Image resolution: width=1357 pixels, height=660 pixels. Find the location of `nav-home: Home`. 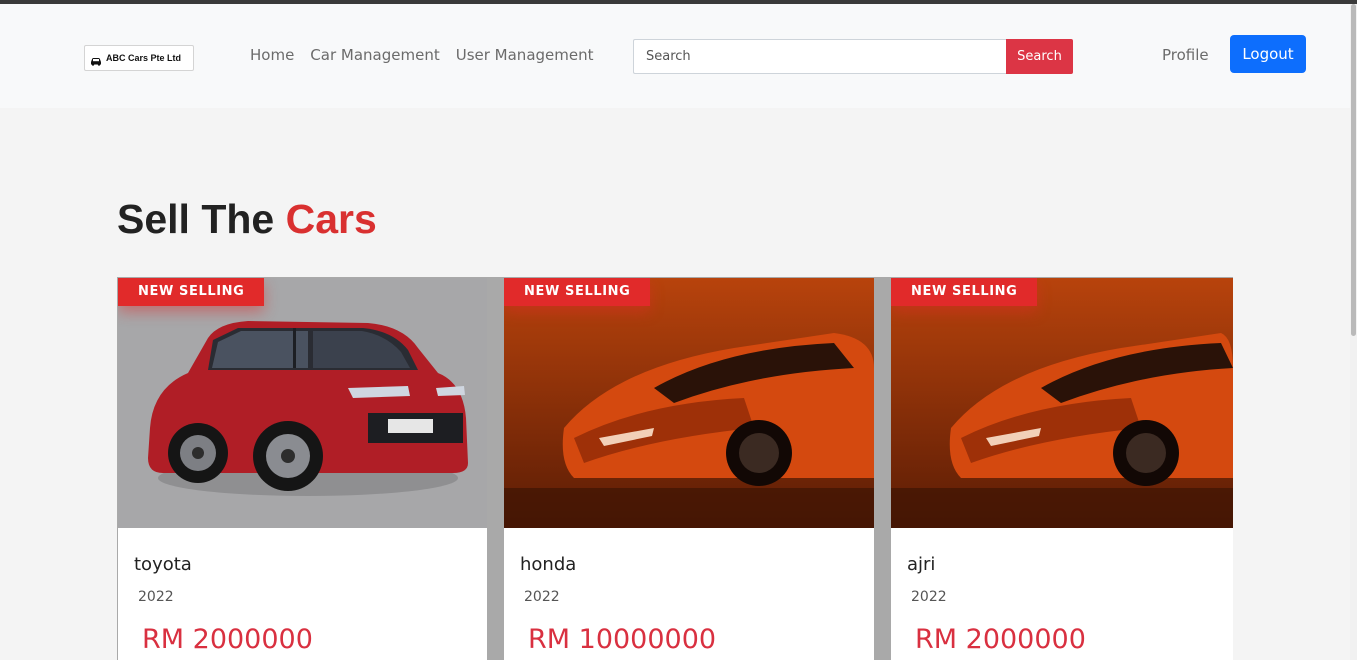

nav-home: Home is located at coordinates (272, 55).